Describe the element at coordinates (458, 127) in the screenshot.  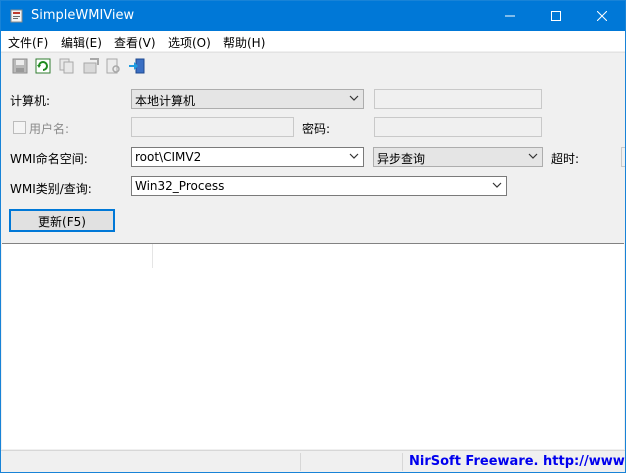
I see `password-field` at that location.